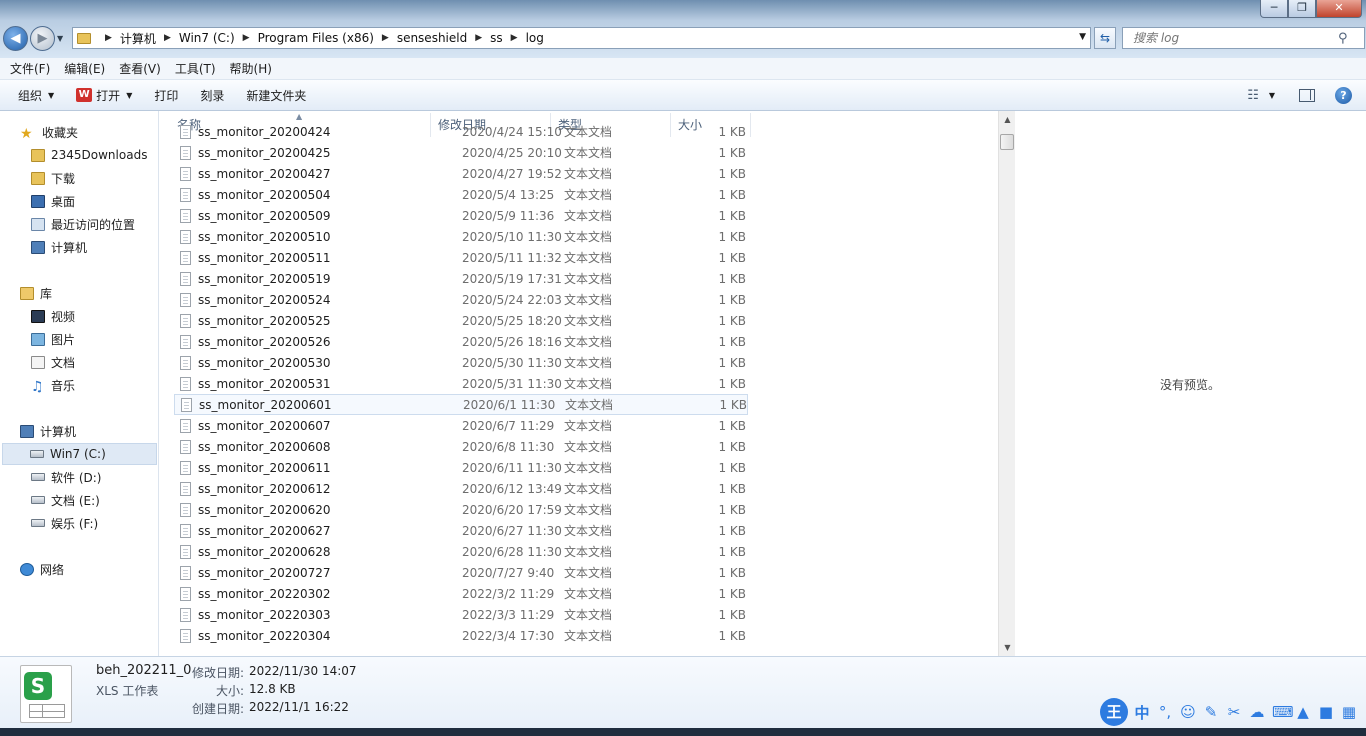 This screenshot has width=1366, height=736. What do you see at coordinates (1257, 712) in the screenshot?
I see `cloud-icon: ☁` at bounding box center [1257, 712].